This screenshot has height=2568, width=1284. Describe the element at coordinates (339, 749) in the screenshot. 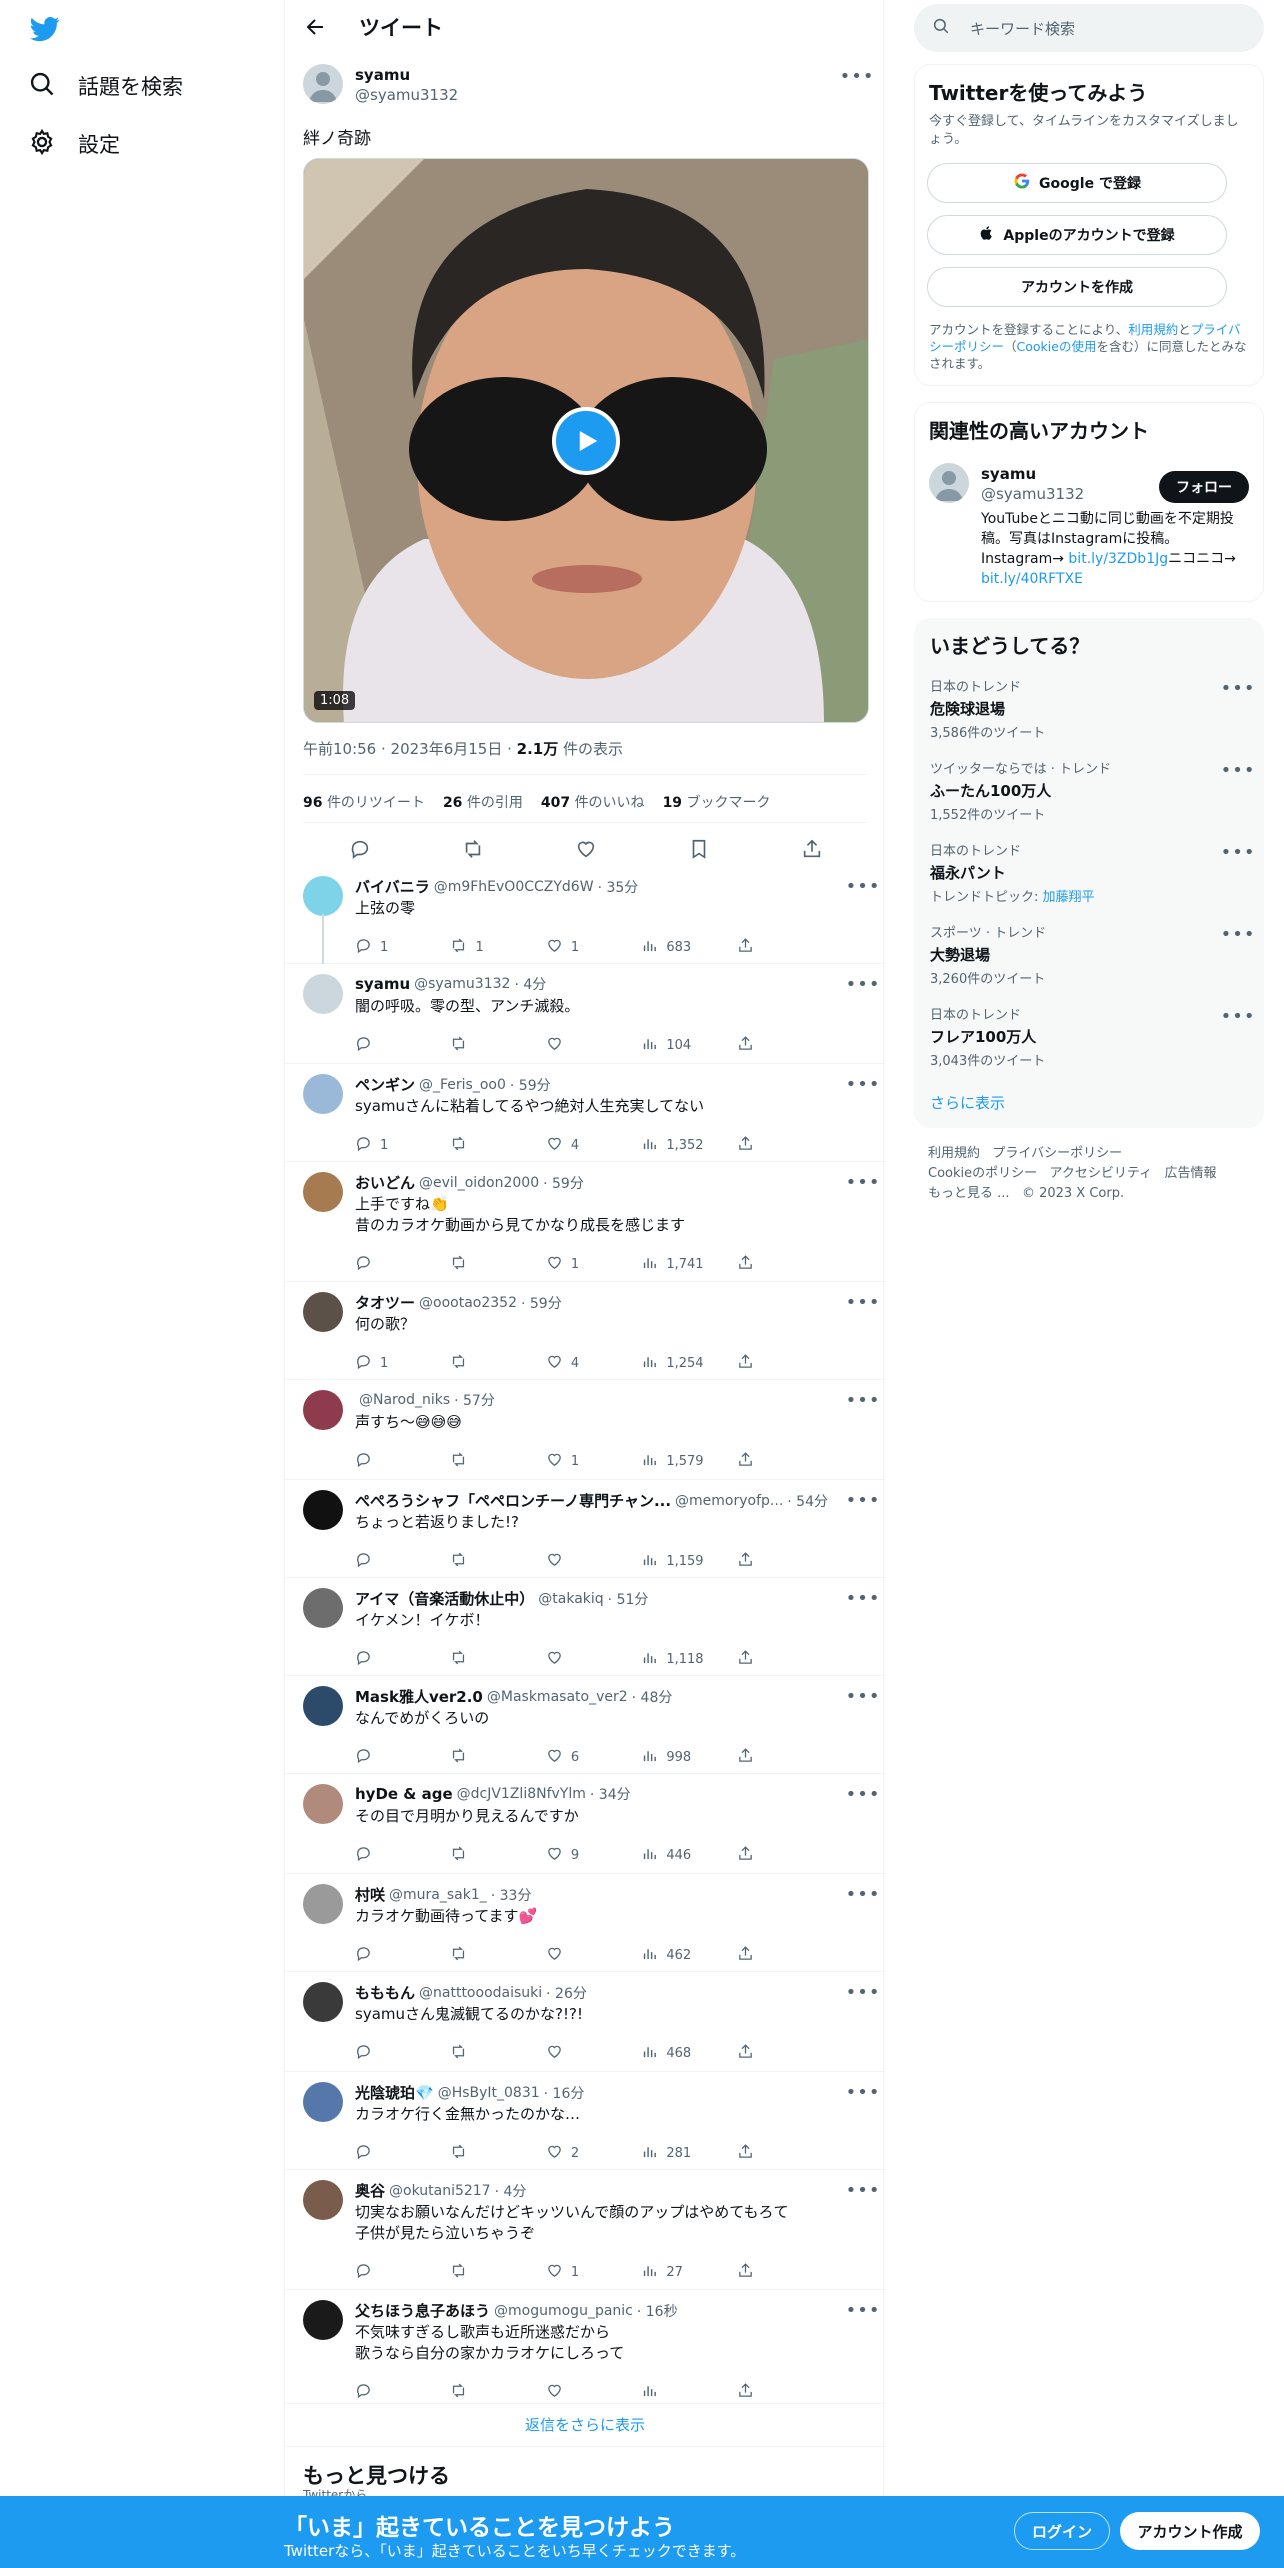

I see `tweet-time: 午前10:56` at that location.